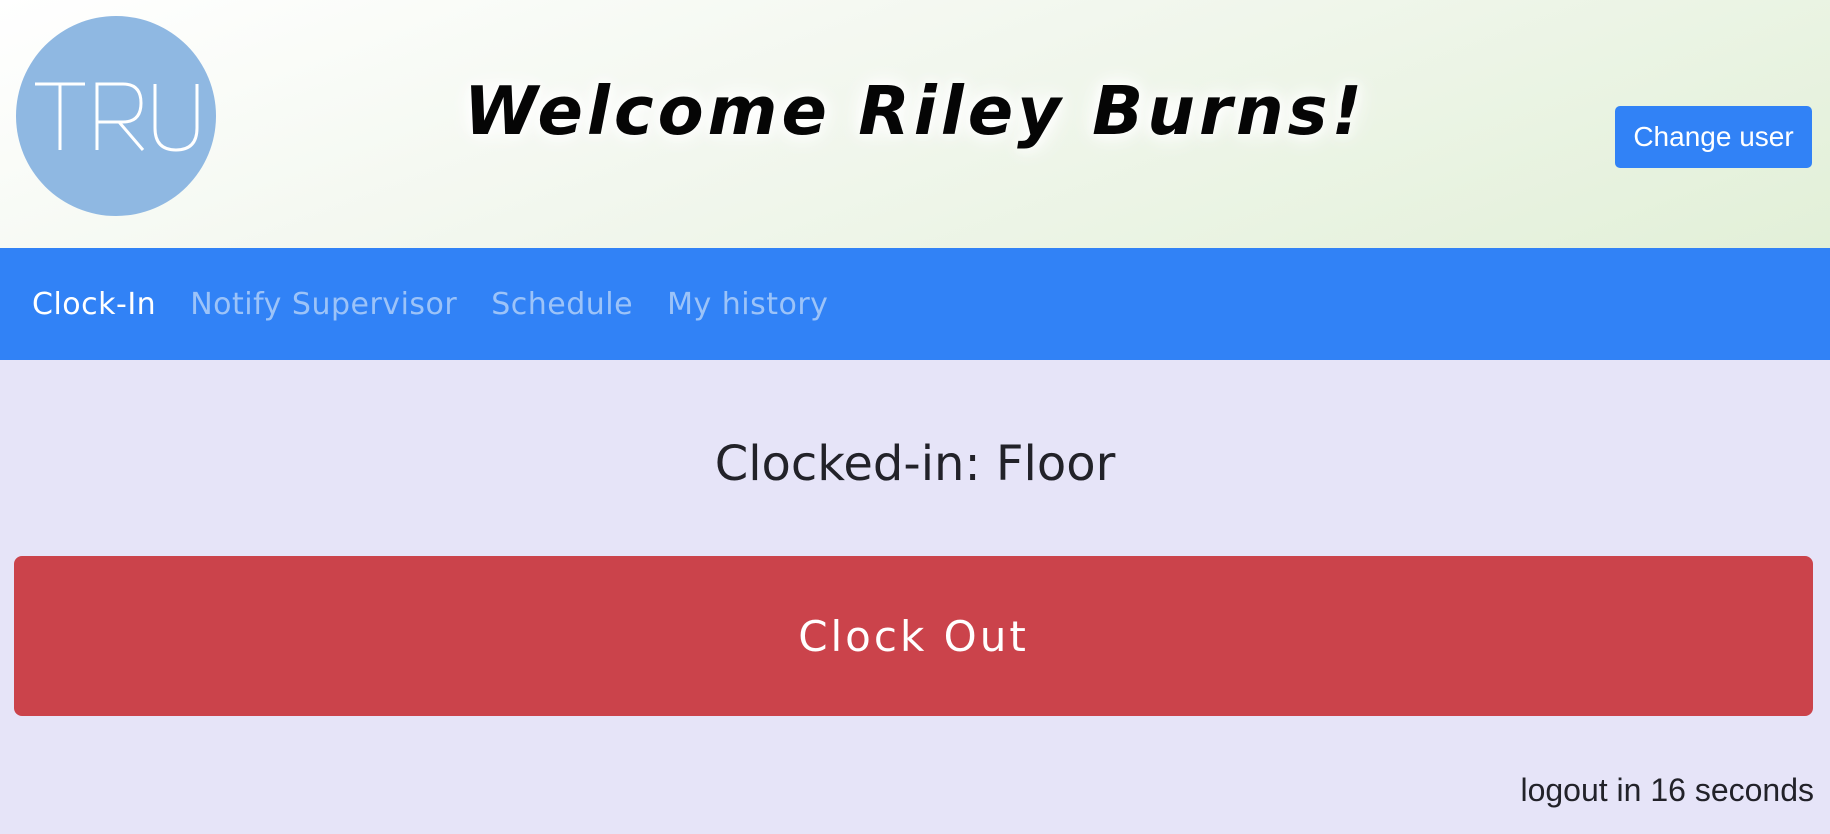  What do you see at coordinates (747, 304) in the screenshot?
I see `nav-my-history: My history` at bounding box center [747, 304].